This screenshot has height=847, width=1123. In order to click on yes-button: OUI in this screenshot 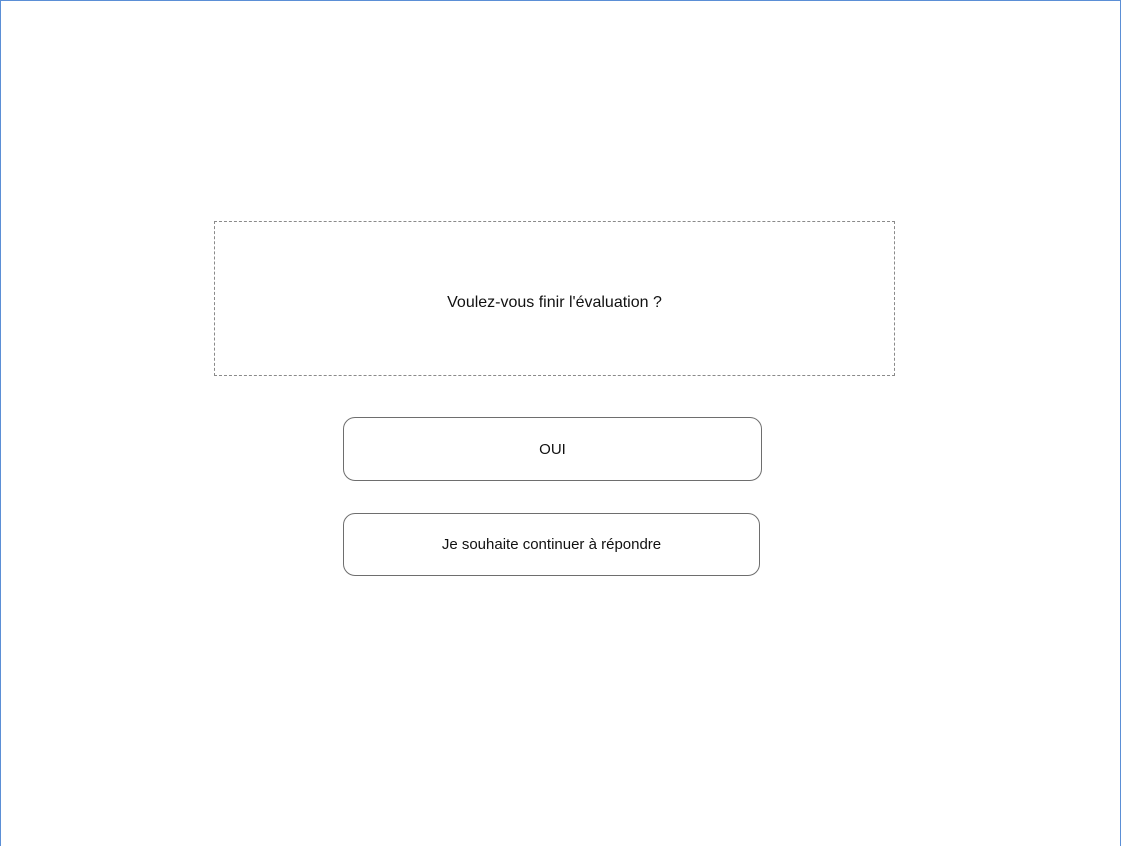, I will do `click(552, 449)`.